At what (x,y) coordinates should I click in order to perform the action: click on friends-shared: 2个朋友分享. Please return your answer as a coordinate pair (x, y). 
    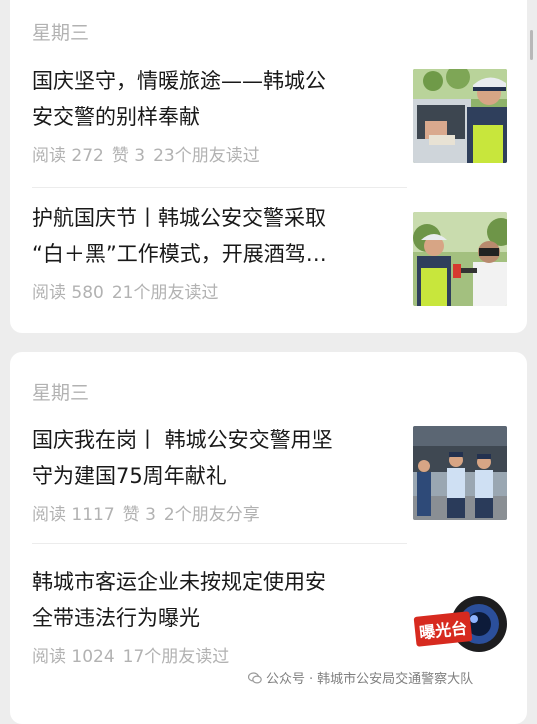
    Looking at the image, I should click on (211, 515).